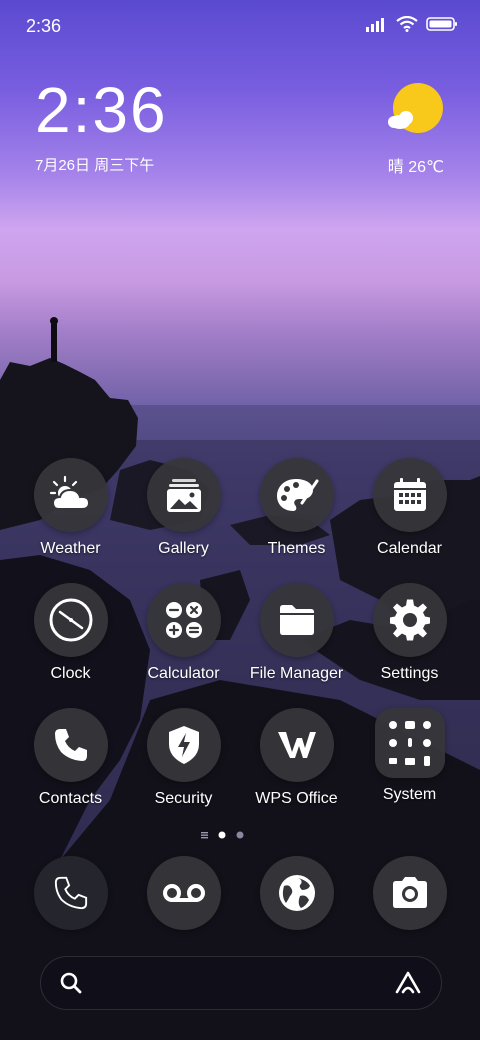  Describe the element at coordinates (70, 548) in the screenshot. I see `app-label: Weather` at that location.